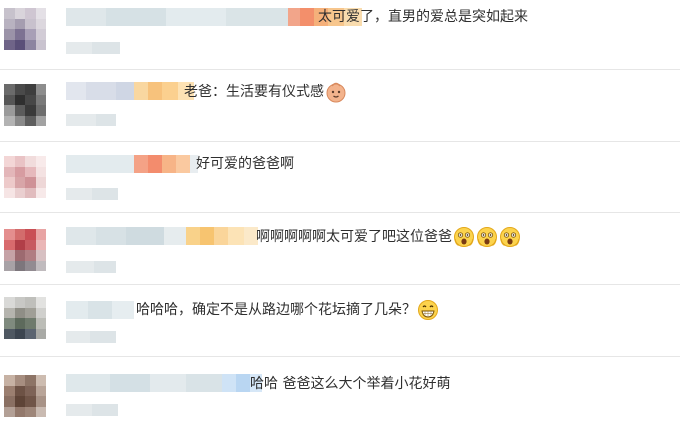 This screenshot has height=432, width=680. I want to click on comment-content: 好可爱的爸爸啊, so click(245, 164).